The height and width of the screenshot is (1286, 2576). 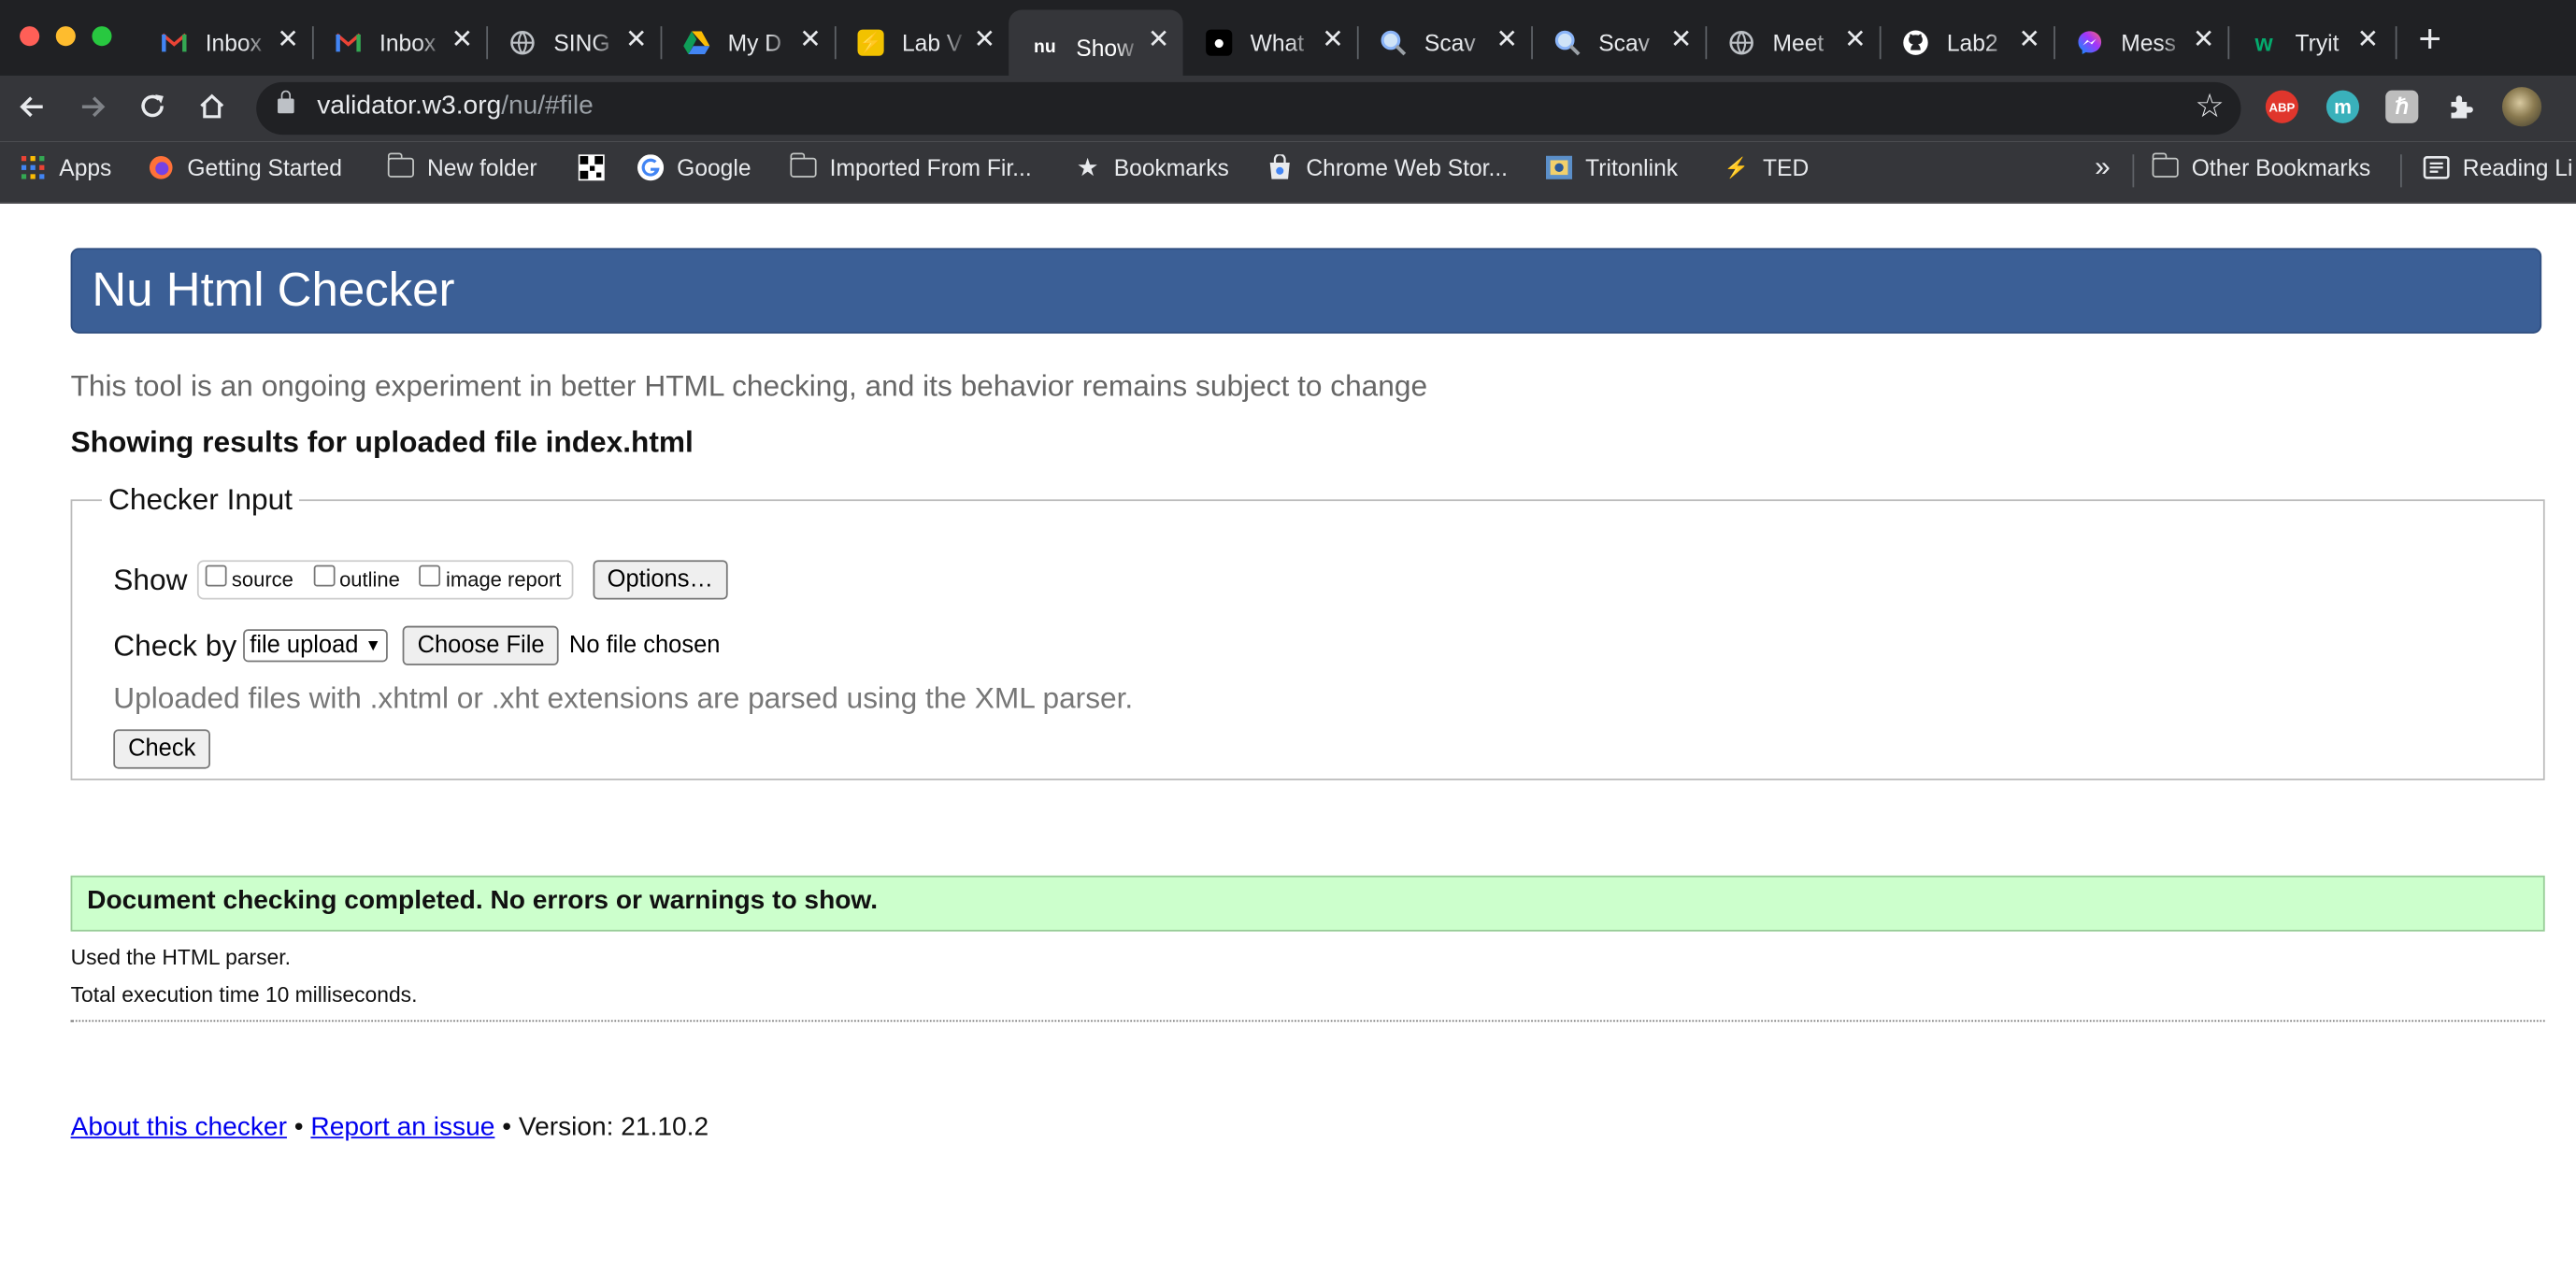 I want to click on bookmarks-overflow-button: », so click(x=2103, y=167).